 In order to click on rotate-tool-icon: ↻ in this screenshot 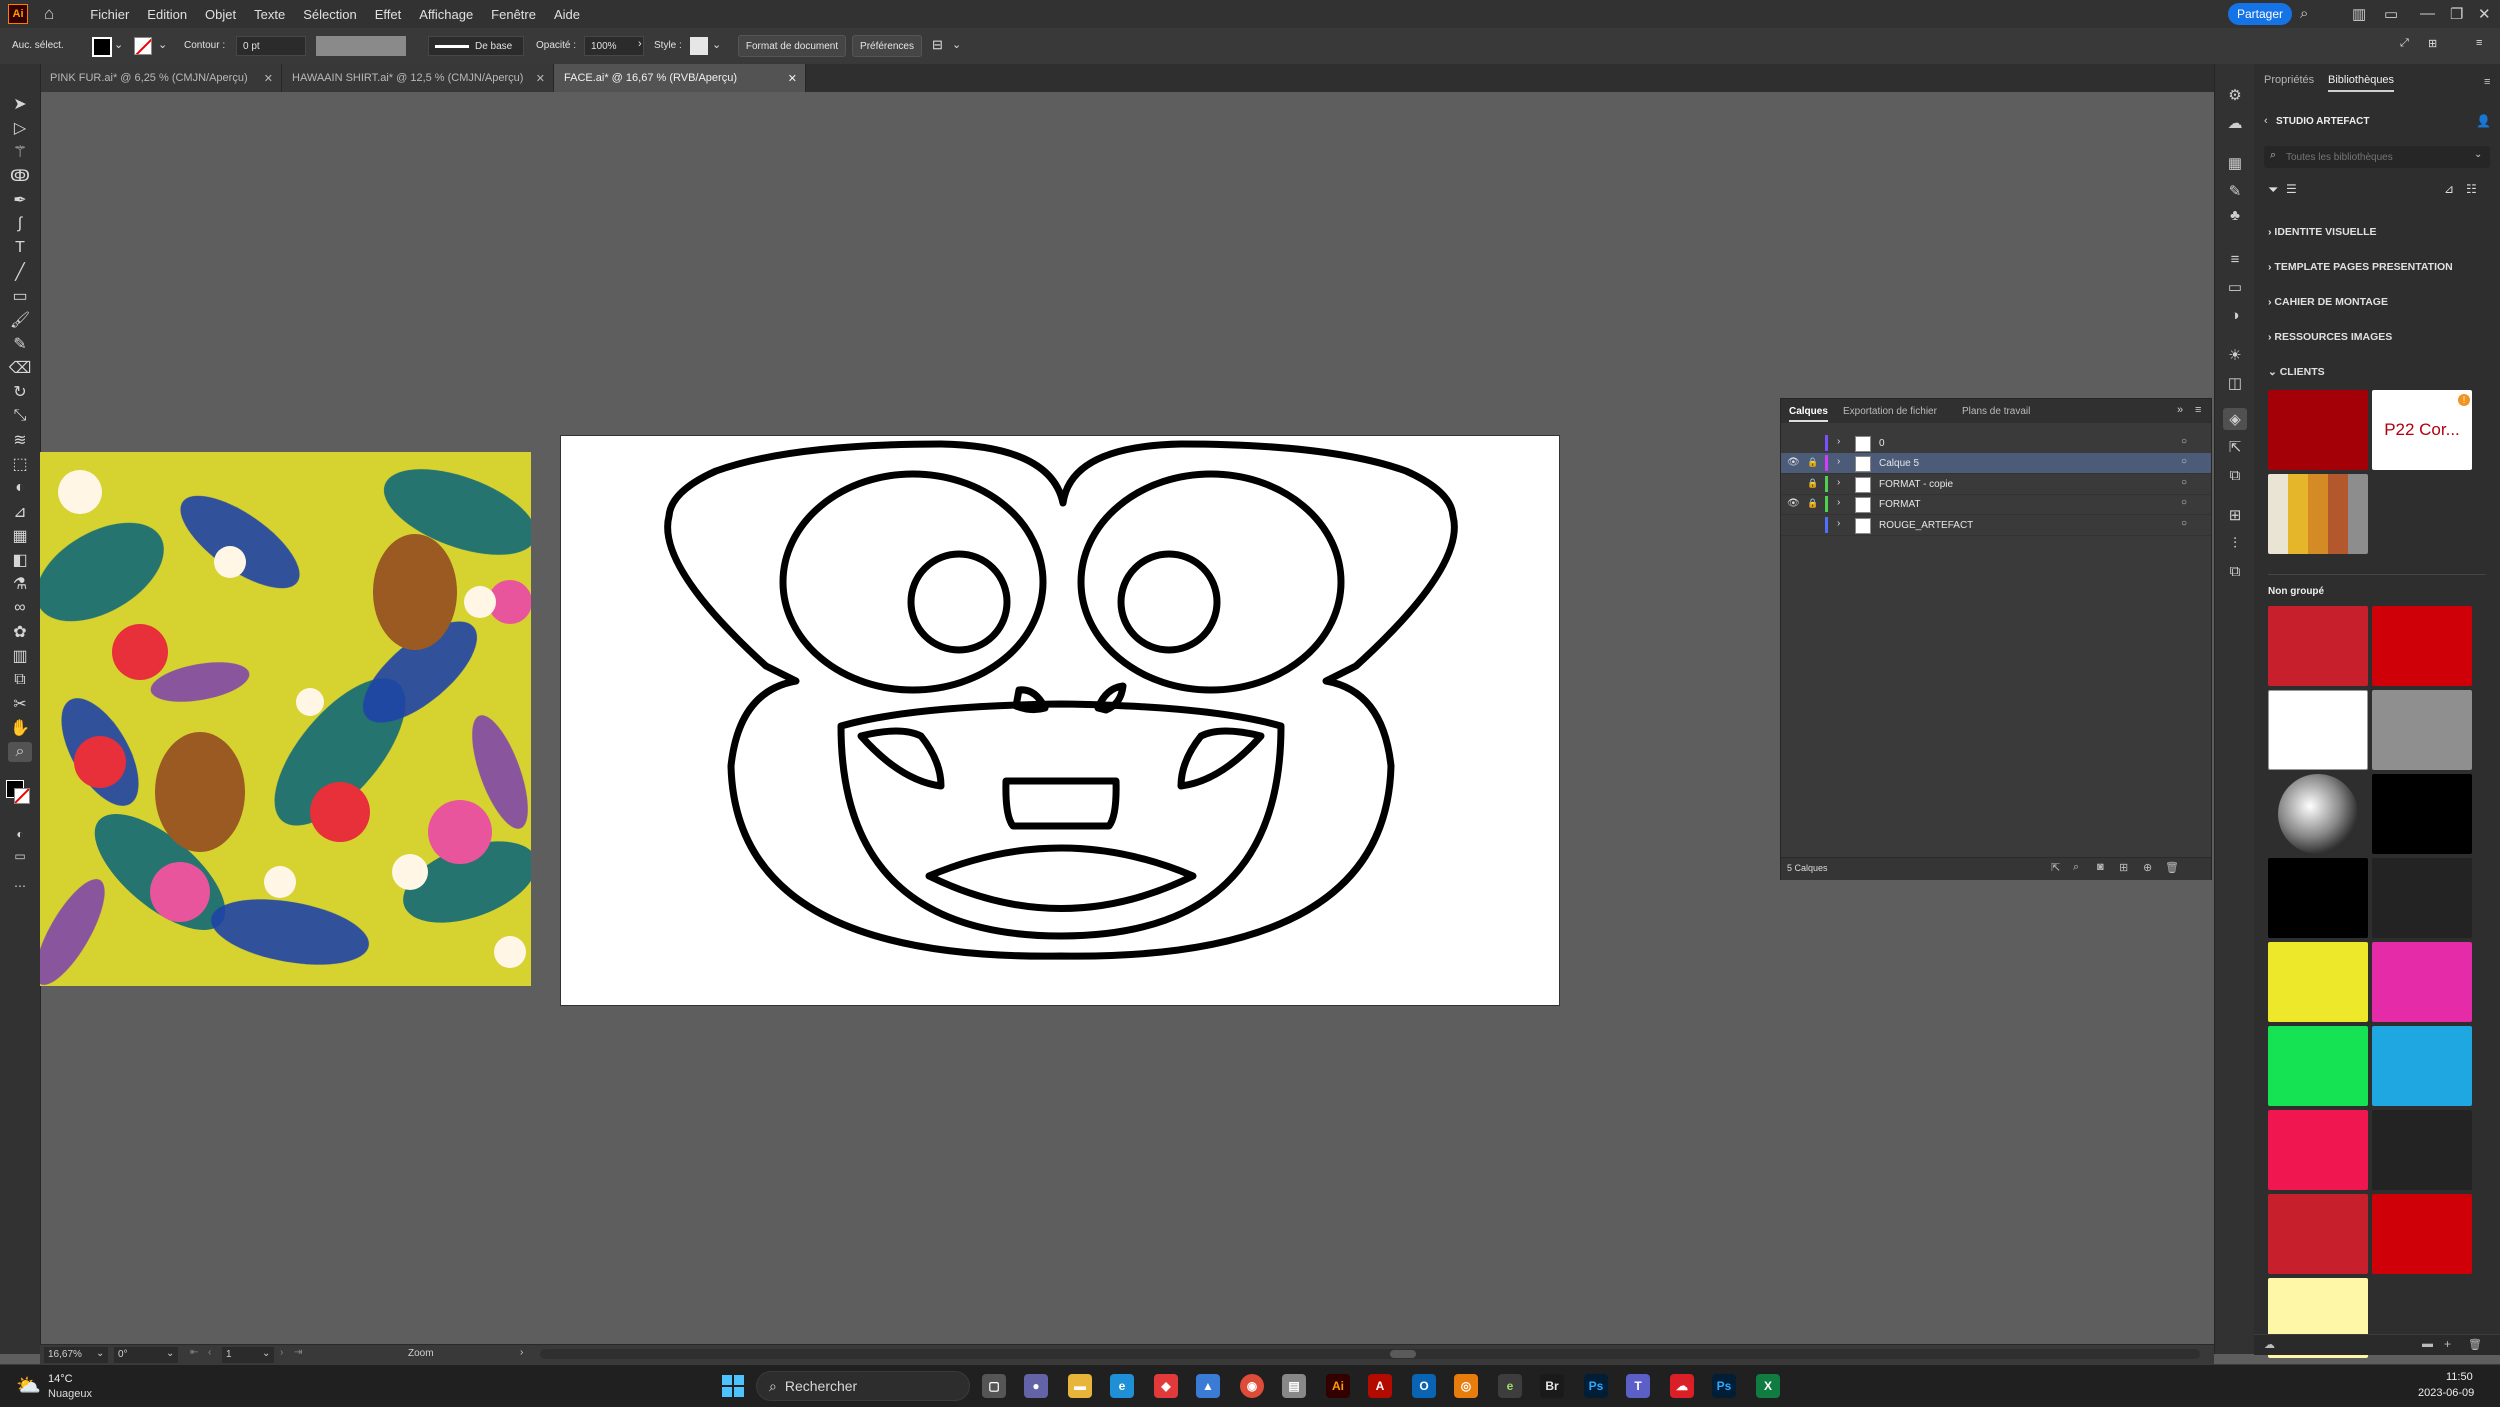, I will do `click(20, 392)`.